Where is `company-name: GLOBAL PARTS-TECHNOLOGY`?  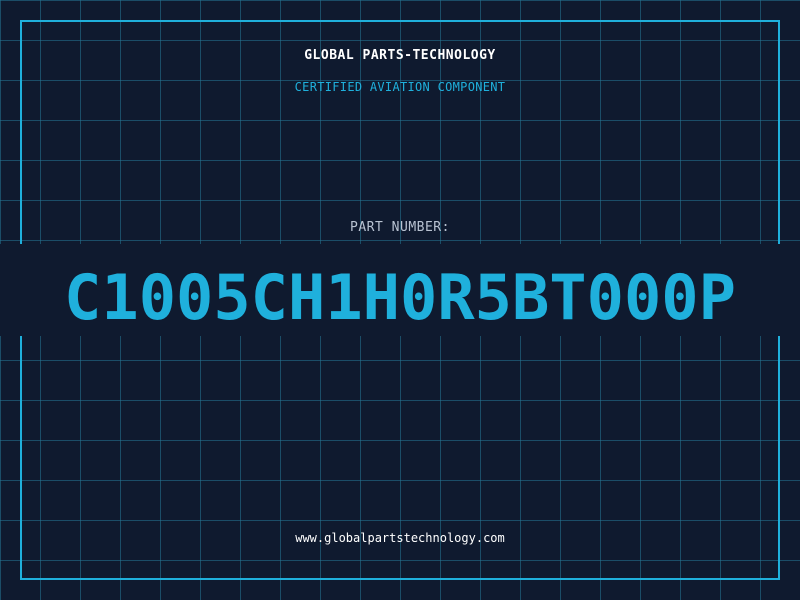
company-name: GLOBAL PARTS-TECHNOLOGY is located at coordinates (400, 55).